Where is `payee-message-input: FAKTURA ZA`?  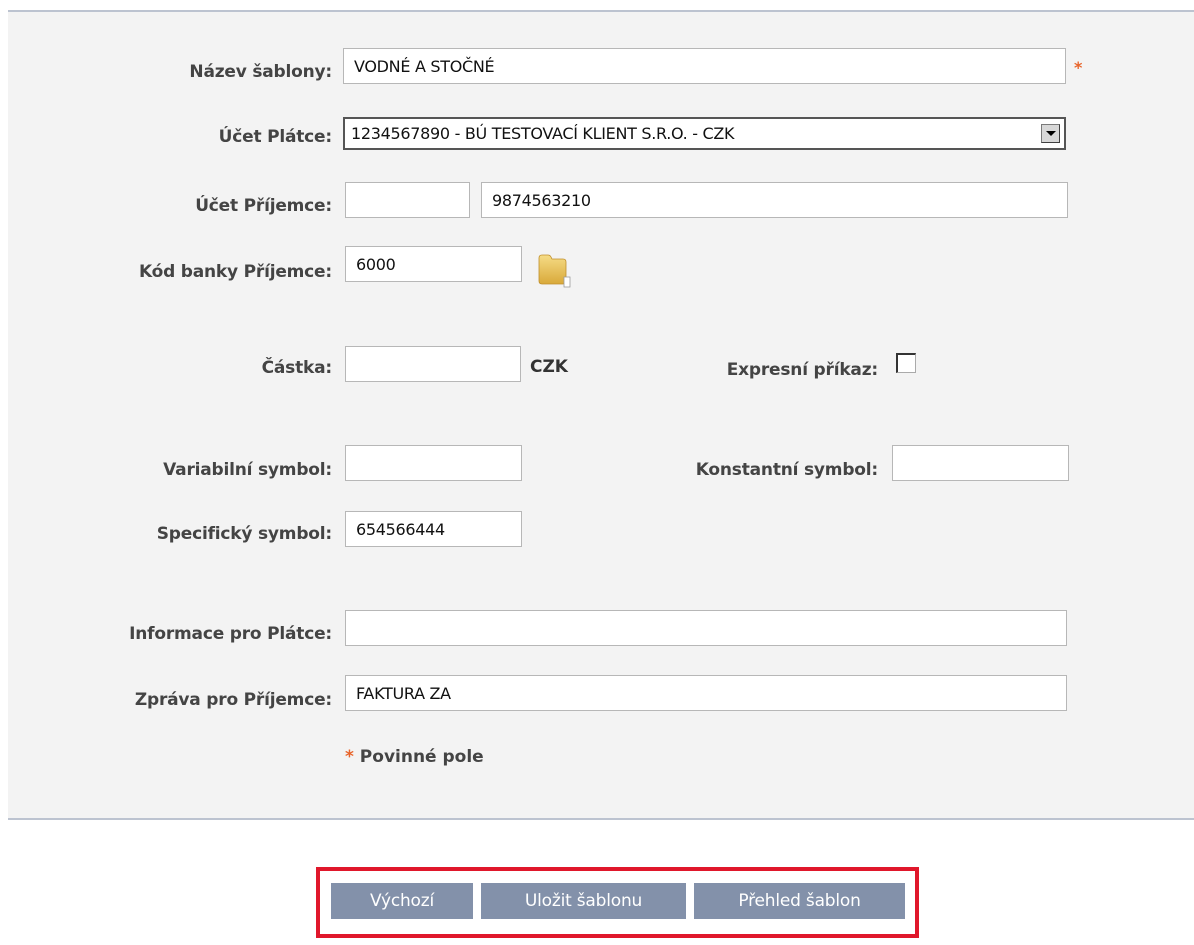
payee-message-input: FAKTURA ZA is located at coordinates (706, 693).